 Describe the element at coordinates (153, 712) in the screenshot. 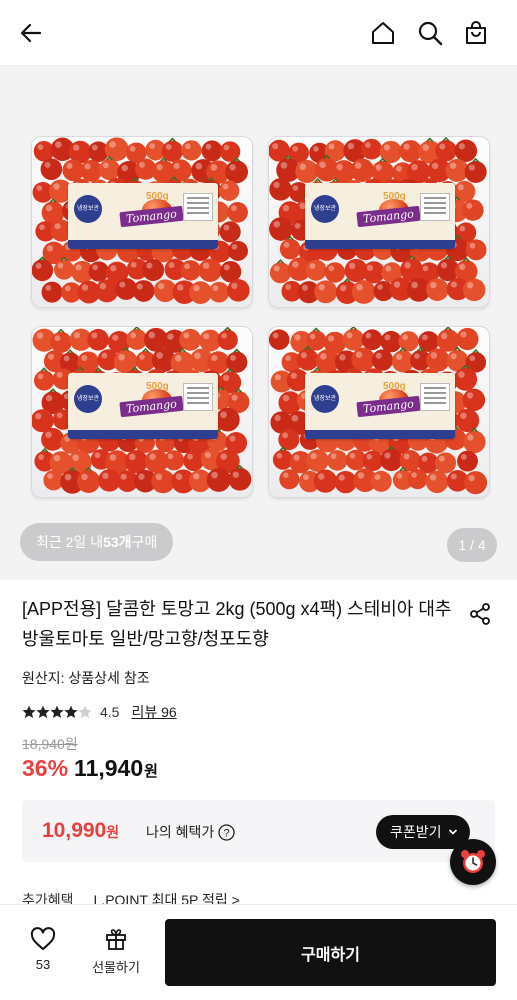

I see `review-link: 리뷰 96` at that location.